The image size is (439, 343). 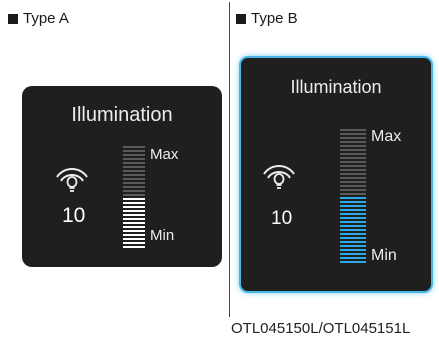 I want to click on figure-code: OTL045150L/OTL045151L, so click(x=321, y=328).